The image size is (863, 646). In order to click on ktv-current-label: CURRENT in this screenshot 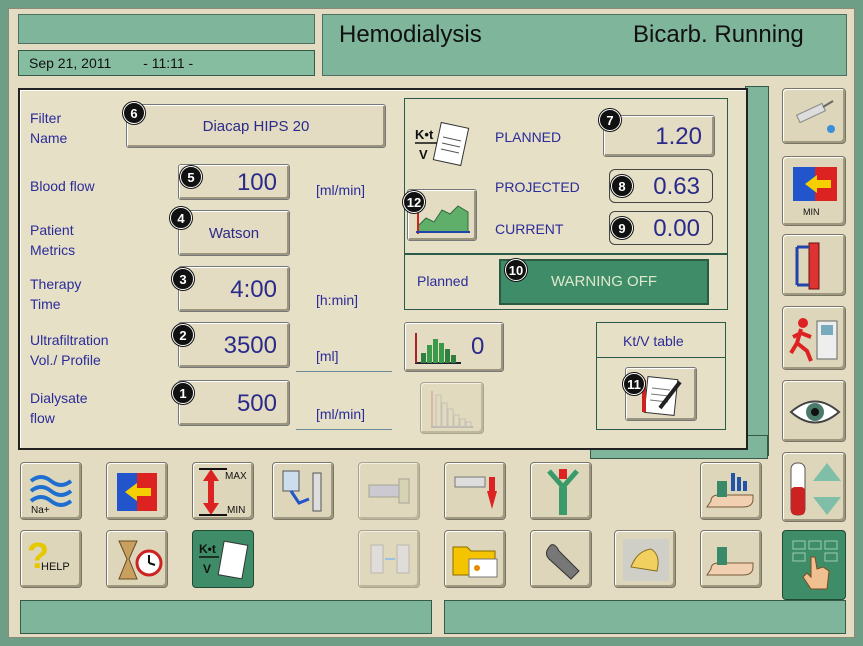, I will do `click(529, 229)`.